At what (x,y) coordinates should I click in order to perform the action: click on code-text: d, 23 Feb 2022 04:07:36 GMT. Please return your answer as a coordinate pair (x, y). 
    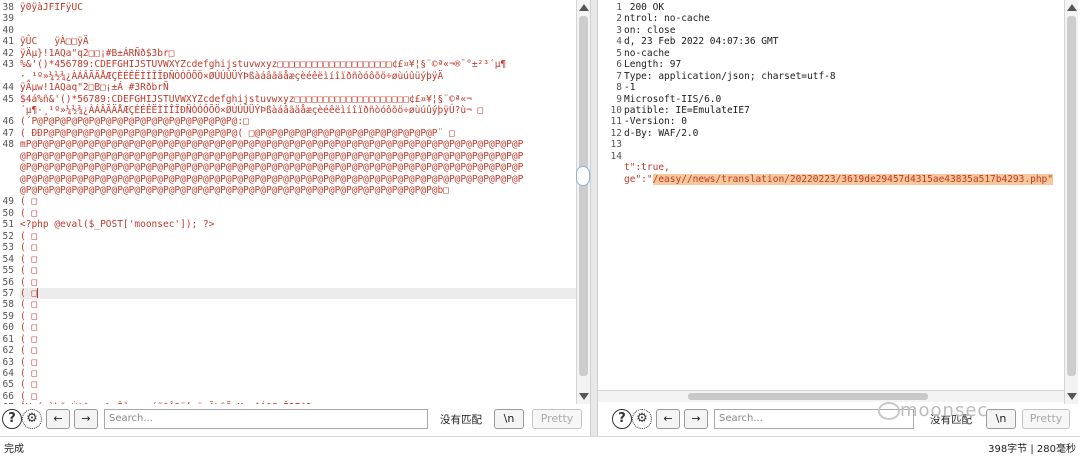
    Looking at the image, I should click on (701, 42).